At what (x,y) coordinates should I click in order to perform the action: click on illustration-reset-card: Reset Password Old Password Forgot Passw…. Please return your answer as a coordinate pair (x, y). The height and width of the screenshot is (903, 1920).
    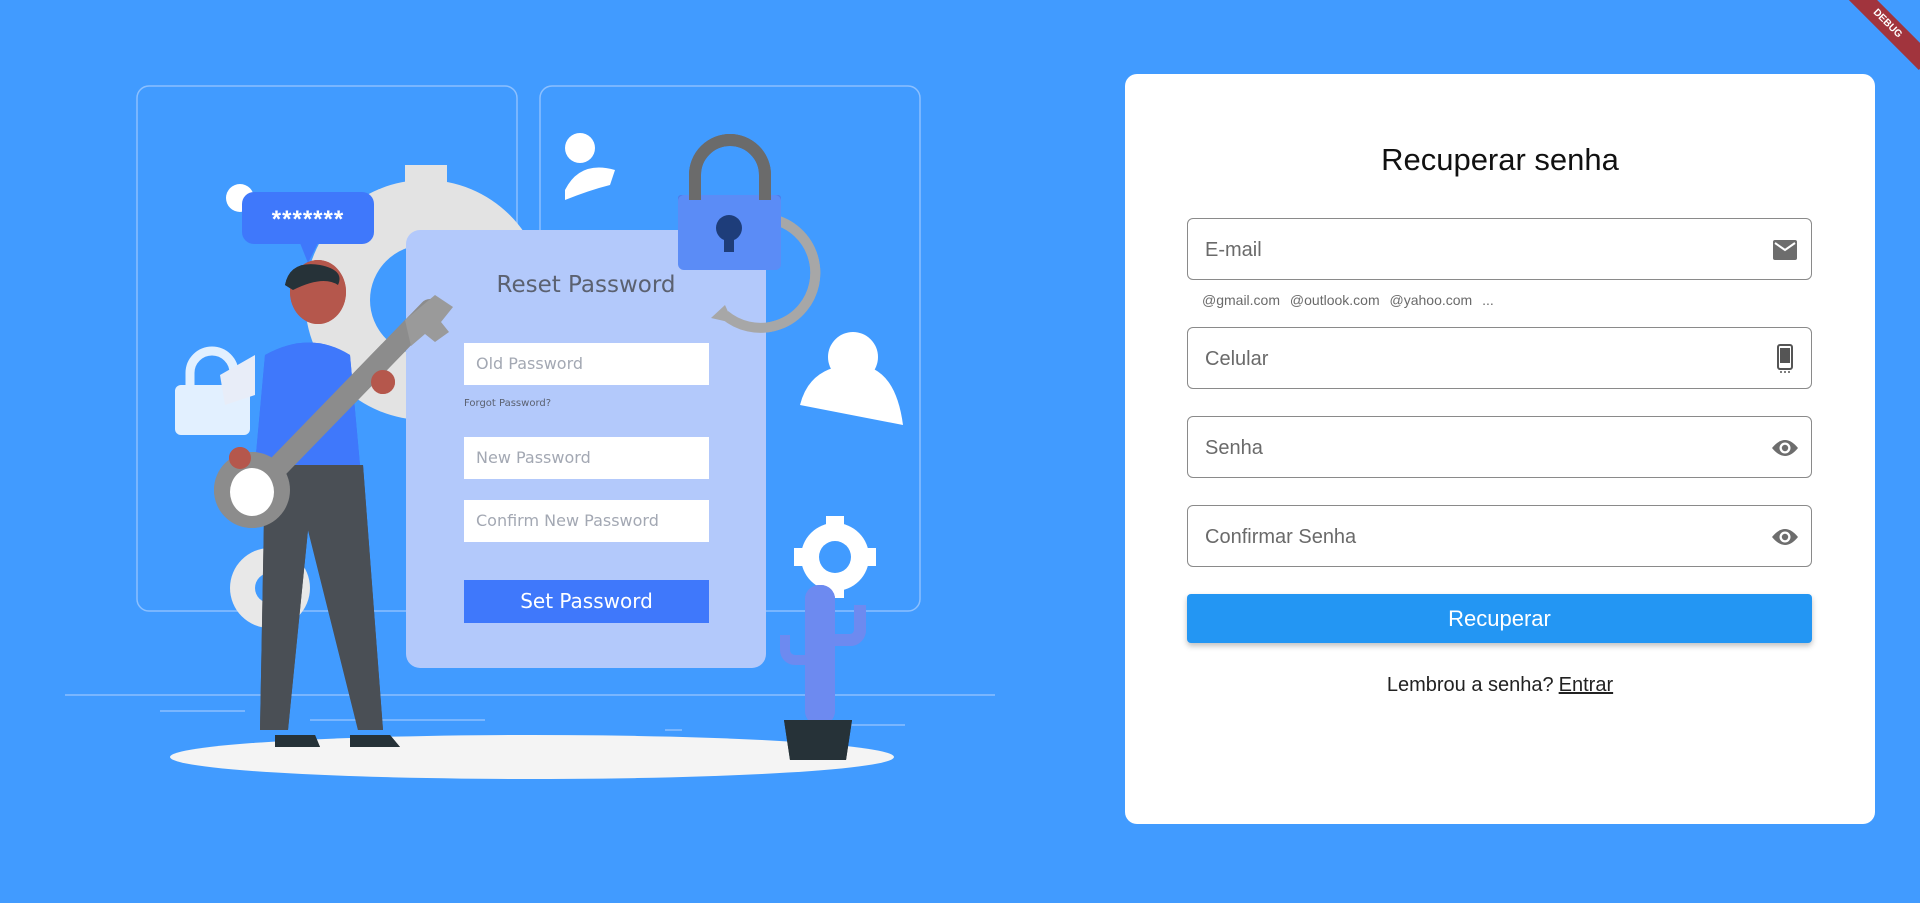
    Looking at the image, I should click on (586, 449).